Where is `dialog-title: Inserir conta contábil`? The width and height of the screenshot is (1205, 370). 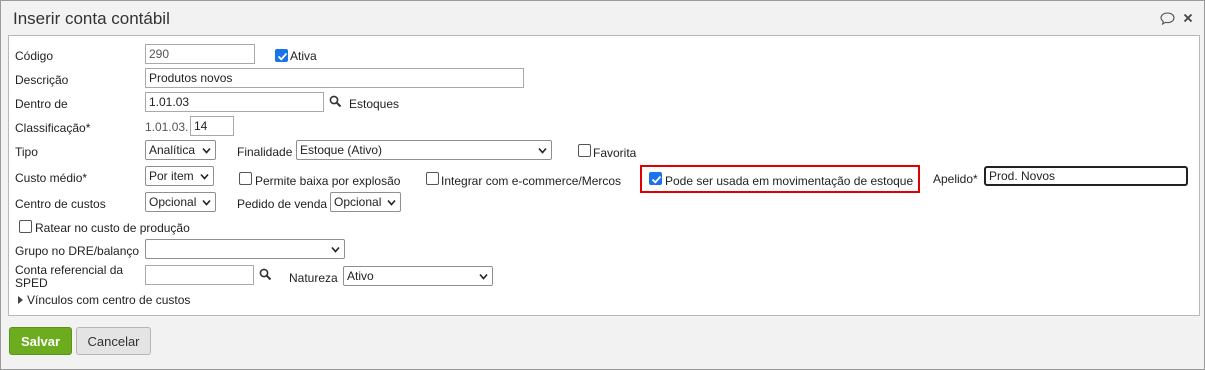 dialog-title: Inserir conta contábil is located at coordinates (91, 18).